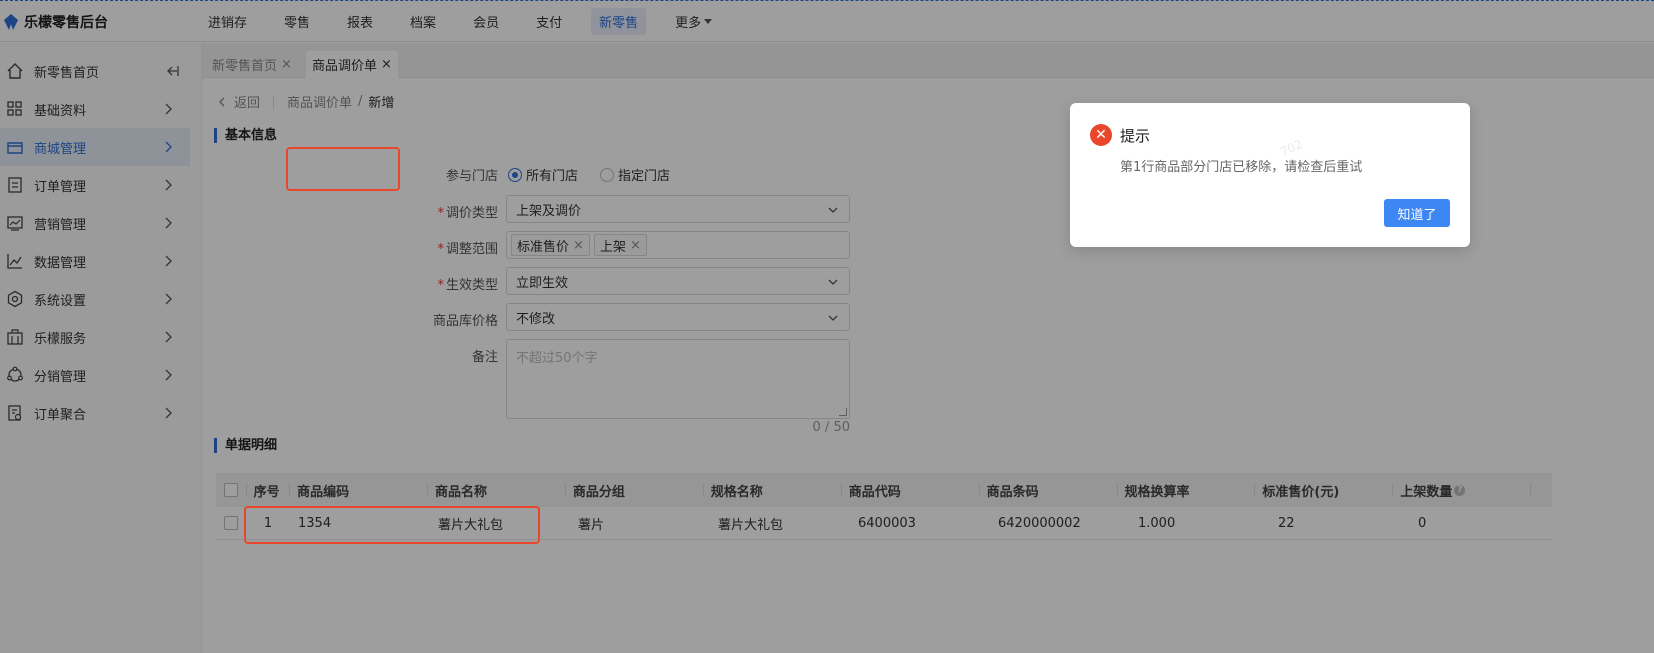 This screenshot has width=1654, height=653. Describe the element at coordinates (392, 525) in the screenshot. I see `annotation-box-row` at that location.